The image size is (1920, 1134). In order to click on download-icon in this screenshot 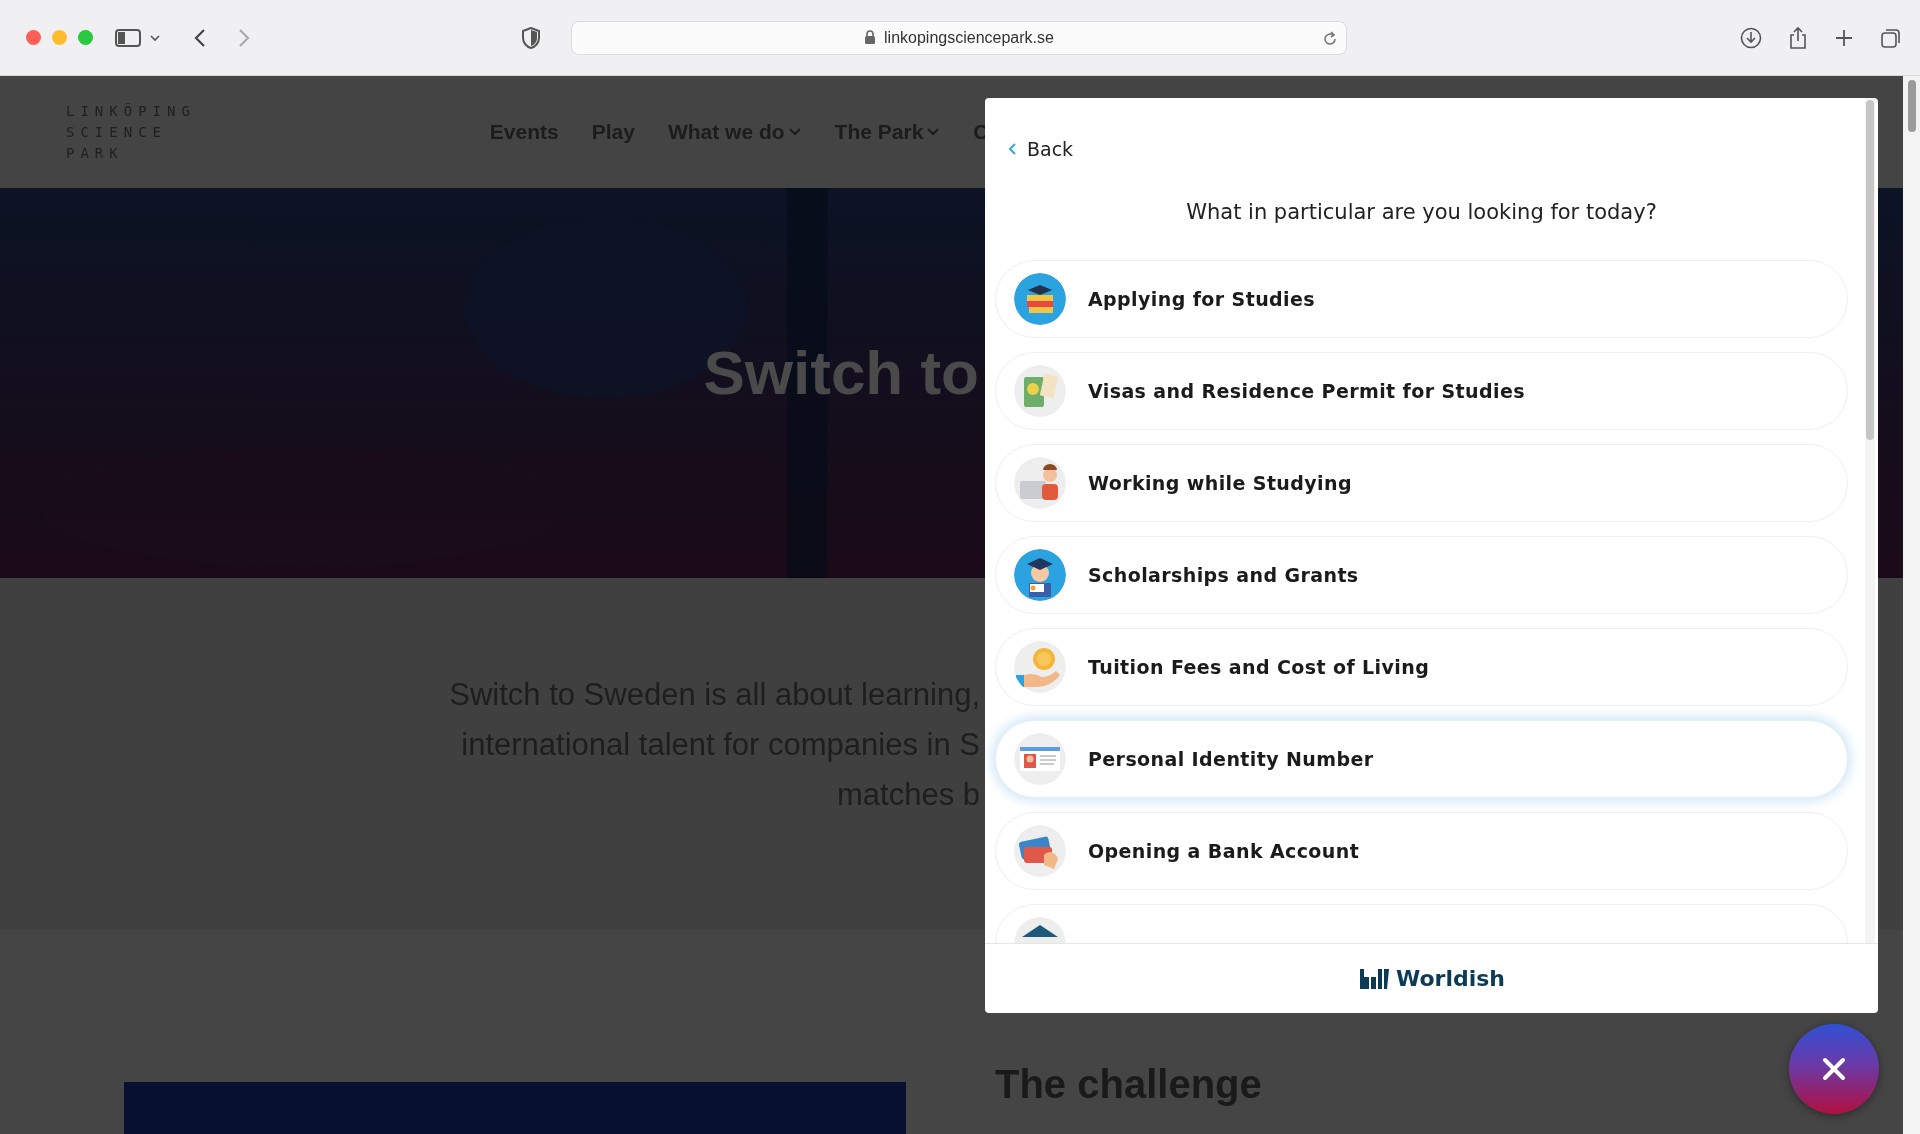, I will do `click(1751, 37)`.